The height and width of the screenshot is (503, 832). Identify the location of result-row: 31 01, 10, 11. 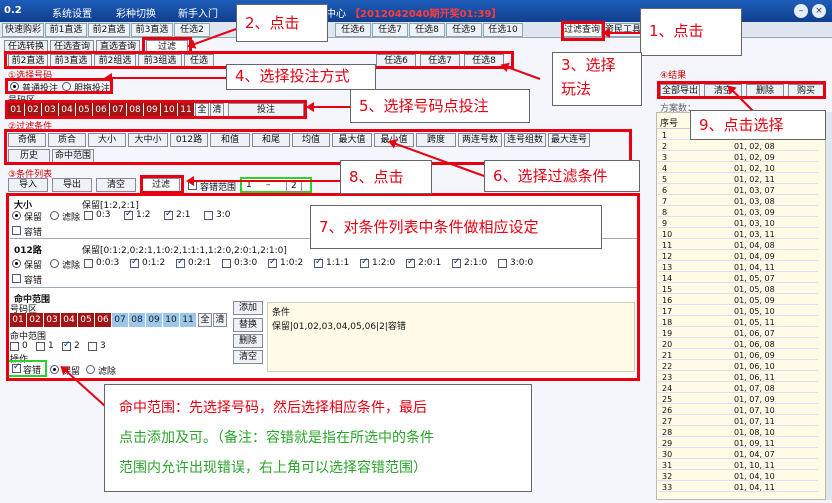
(738, 465).